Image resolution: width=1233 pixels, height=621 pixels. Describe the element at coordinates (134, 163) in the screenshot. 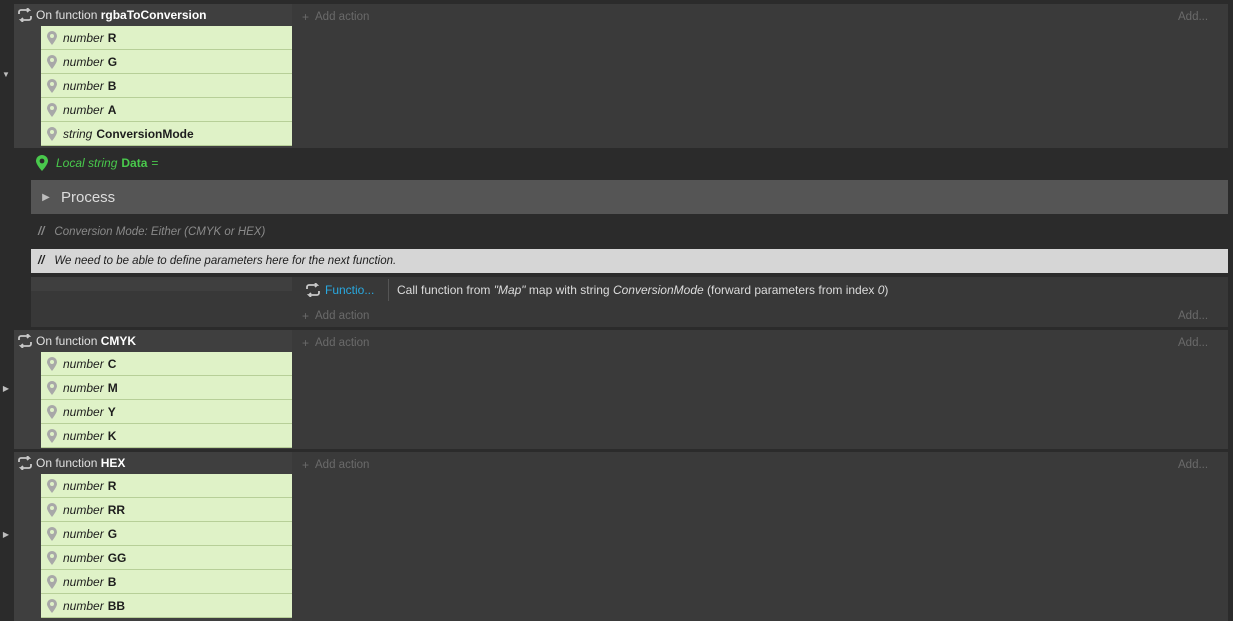

I see `local-var-name: Data` at that location.